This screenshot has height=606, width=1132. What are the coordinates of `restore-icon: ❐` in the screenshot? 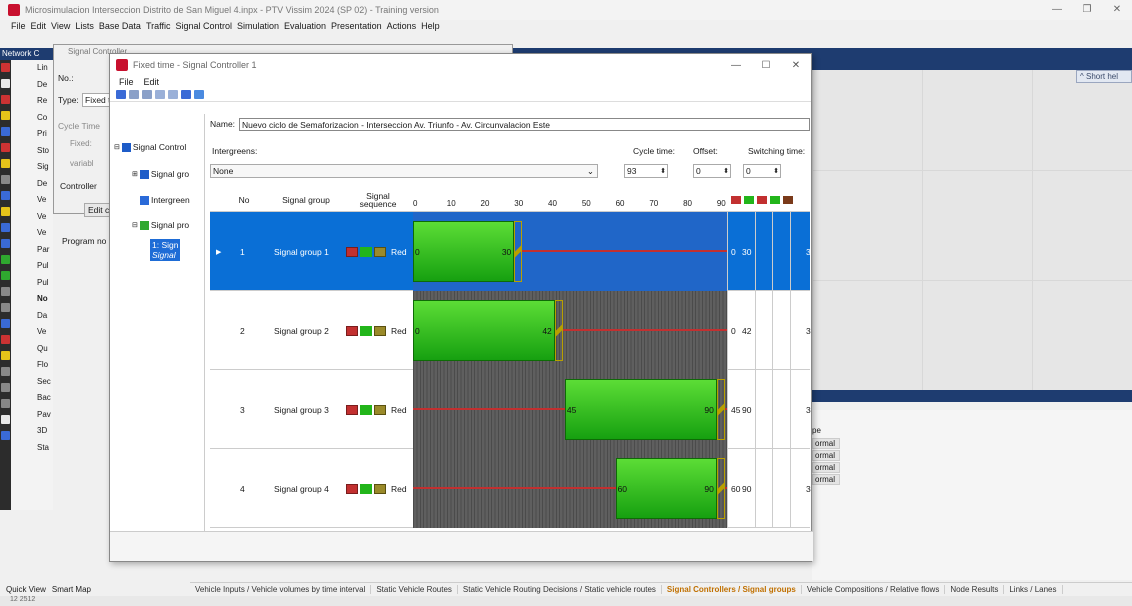 It's located at (1087, 10).